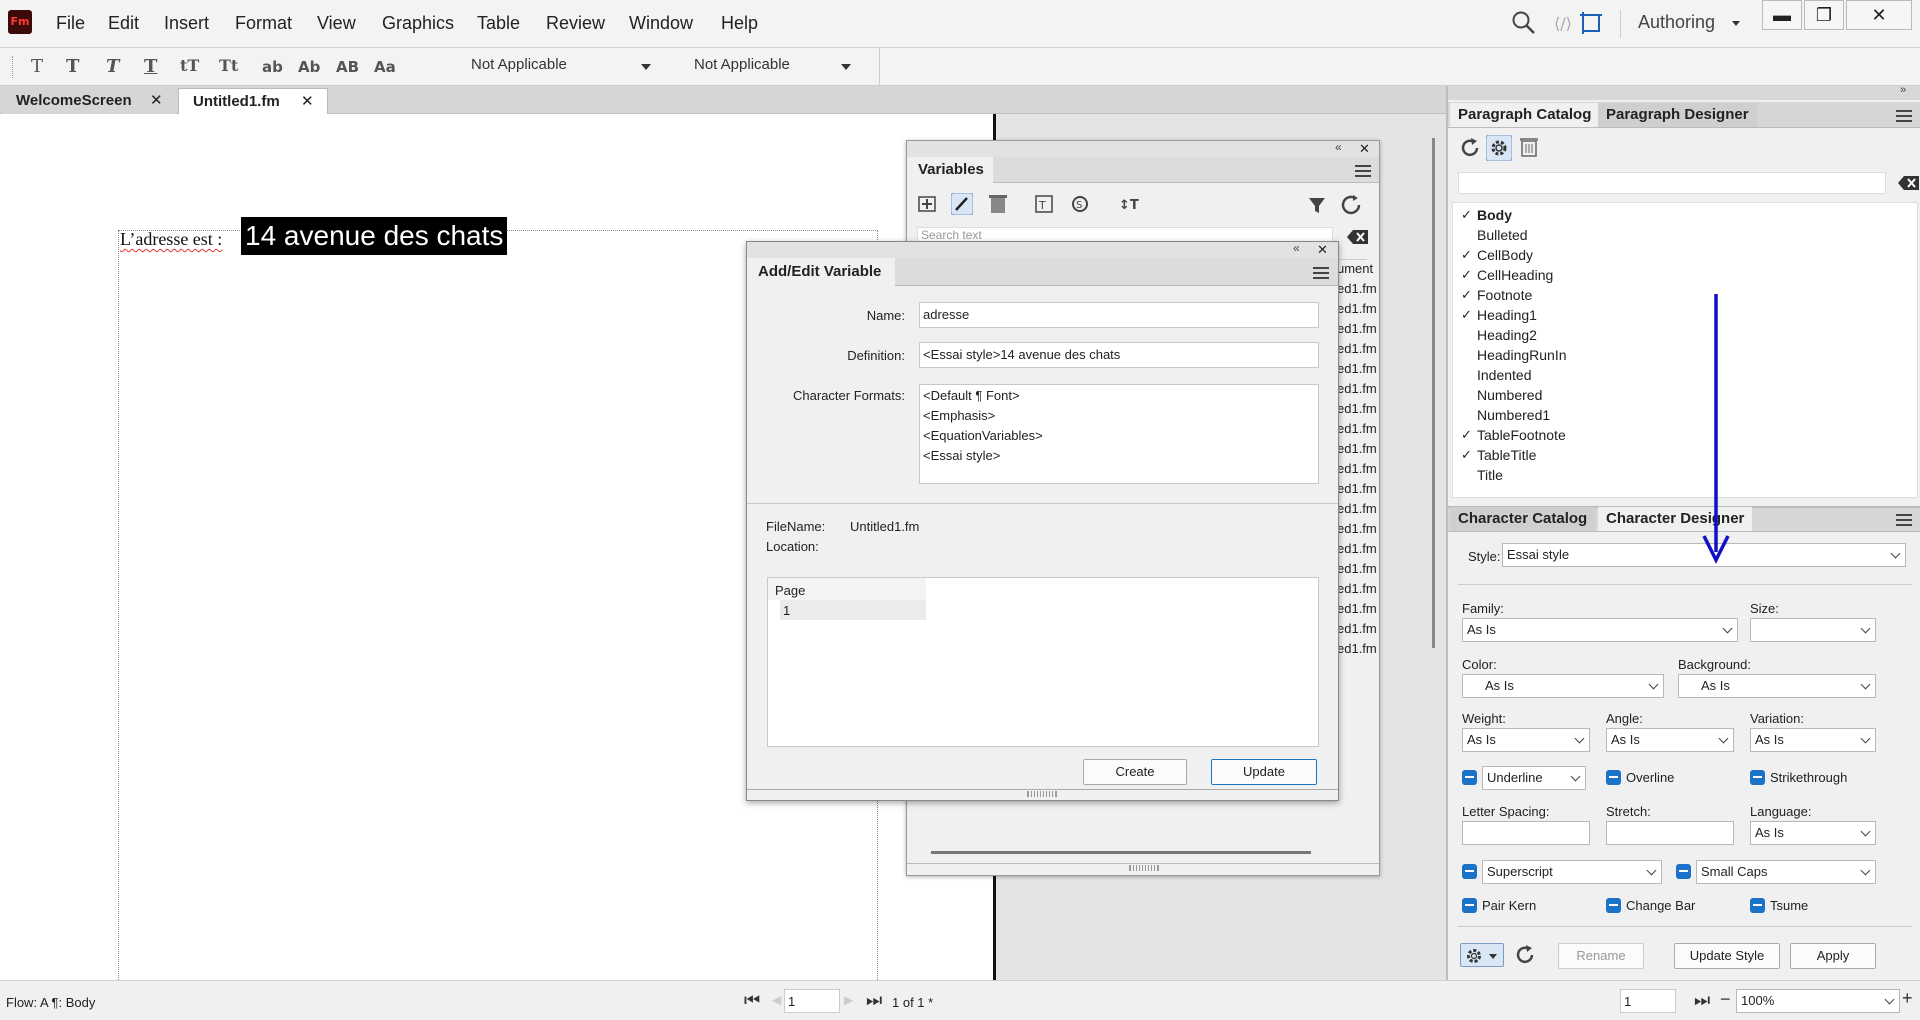 This screenshot has height=1020, width=1920. Describe the element at coordinates (1119, 355) in the screenshot. I see `definition-field: <Essai style>14 avenue des chats` at that location.